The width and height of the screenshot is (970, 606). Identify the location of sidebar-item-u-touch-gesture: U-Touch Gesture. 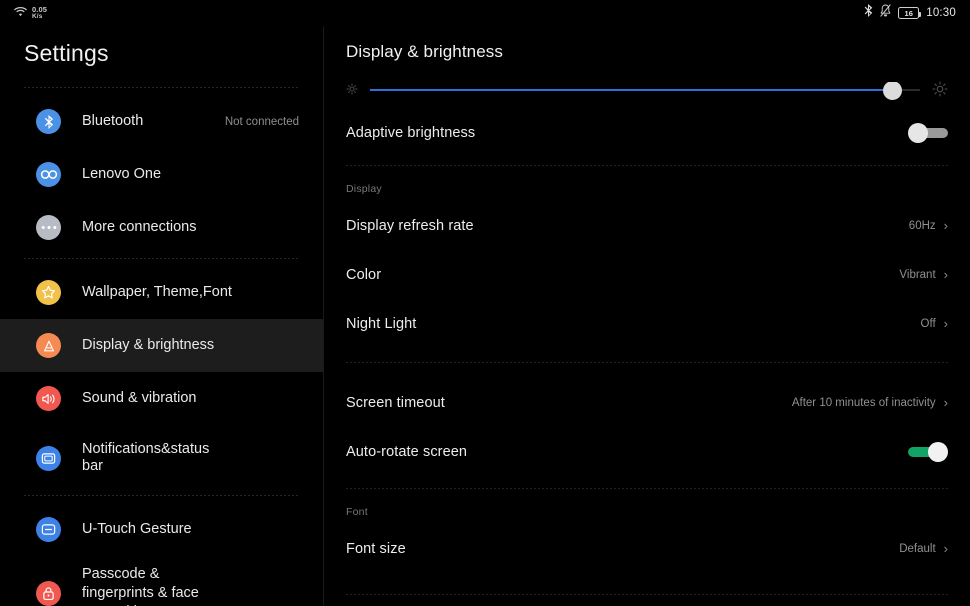
(161, 529).